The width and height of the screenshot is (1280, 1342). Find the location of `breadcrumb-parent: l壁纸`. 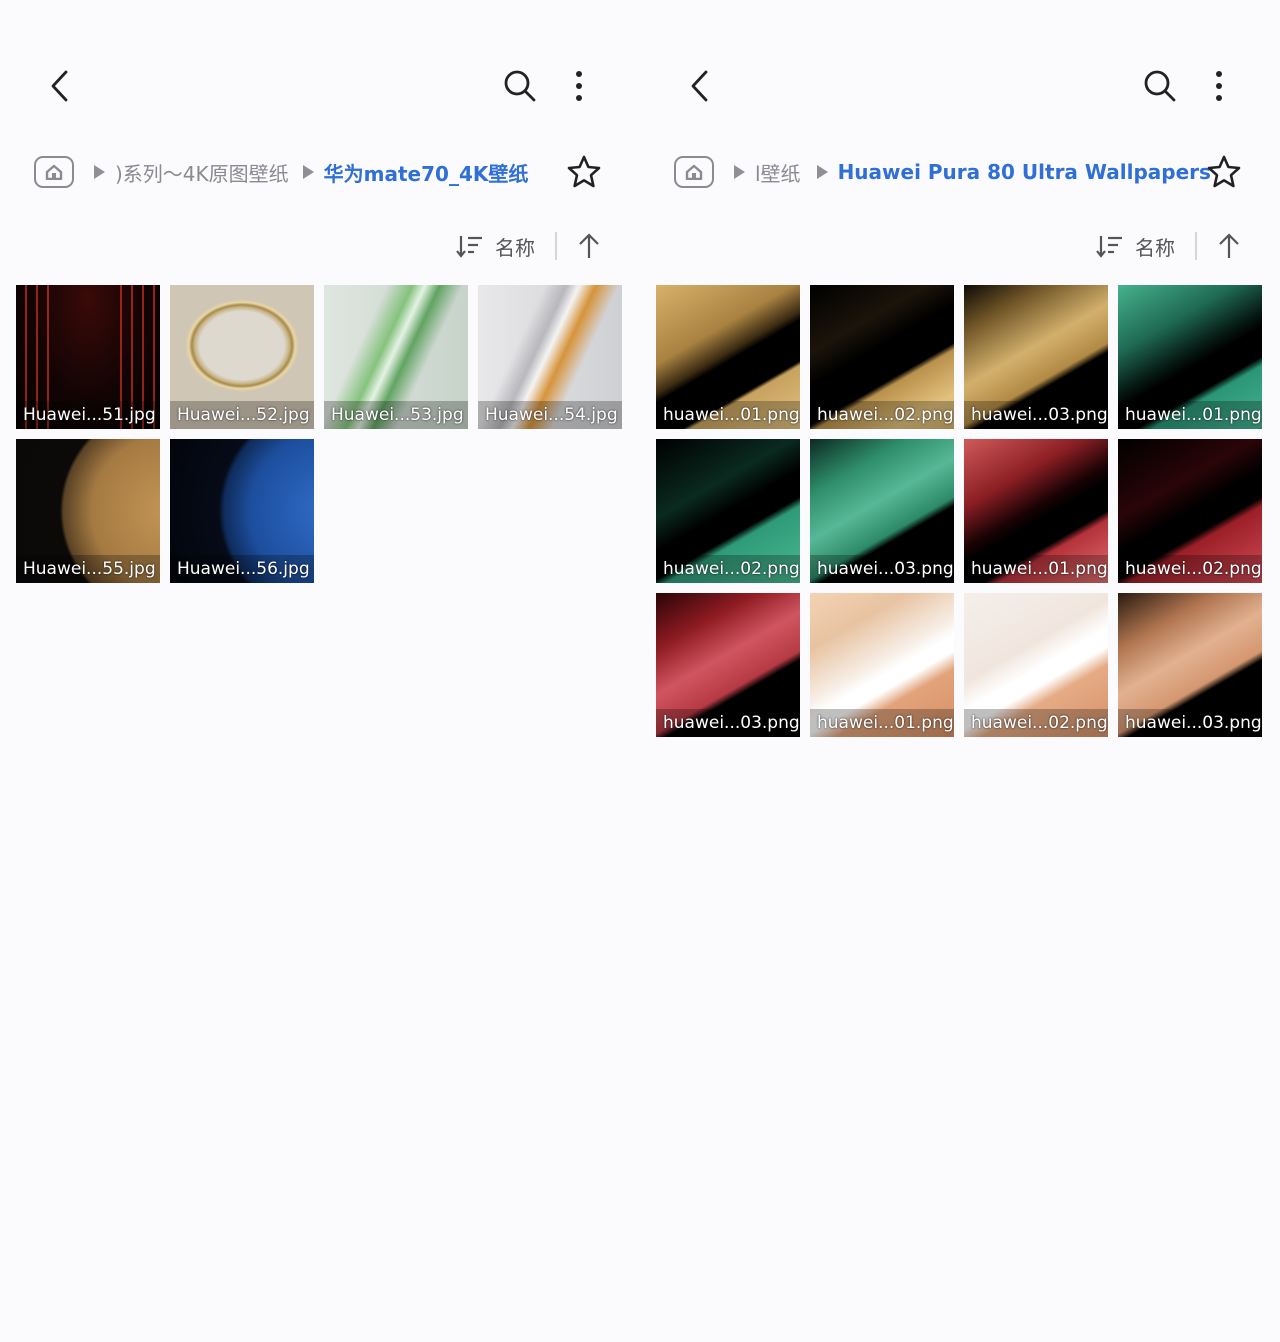

breadcrumb-parent: l壁纸 is located at coordinates (778, 172).